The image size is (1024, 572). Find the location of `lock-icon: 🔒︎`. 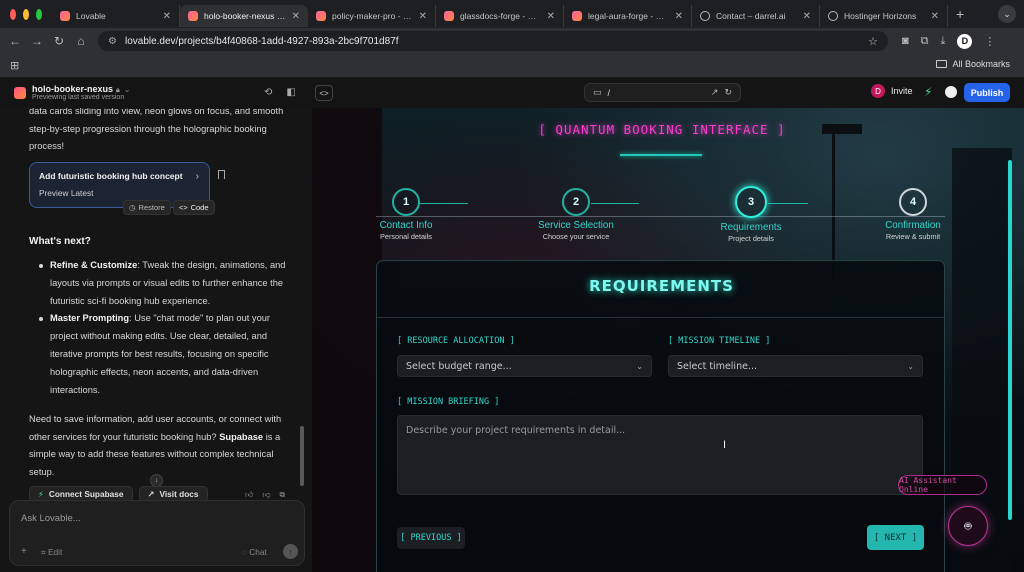

lock-icon: 🔒︎ is located at coordinates (118, 90).